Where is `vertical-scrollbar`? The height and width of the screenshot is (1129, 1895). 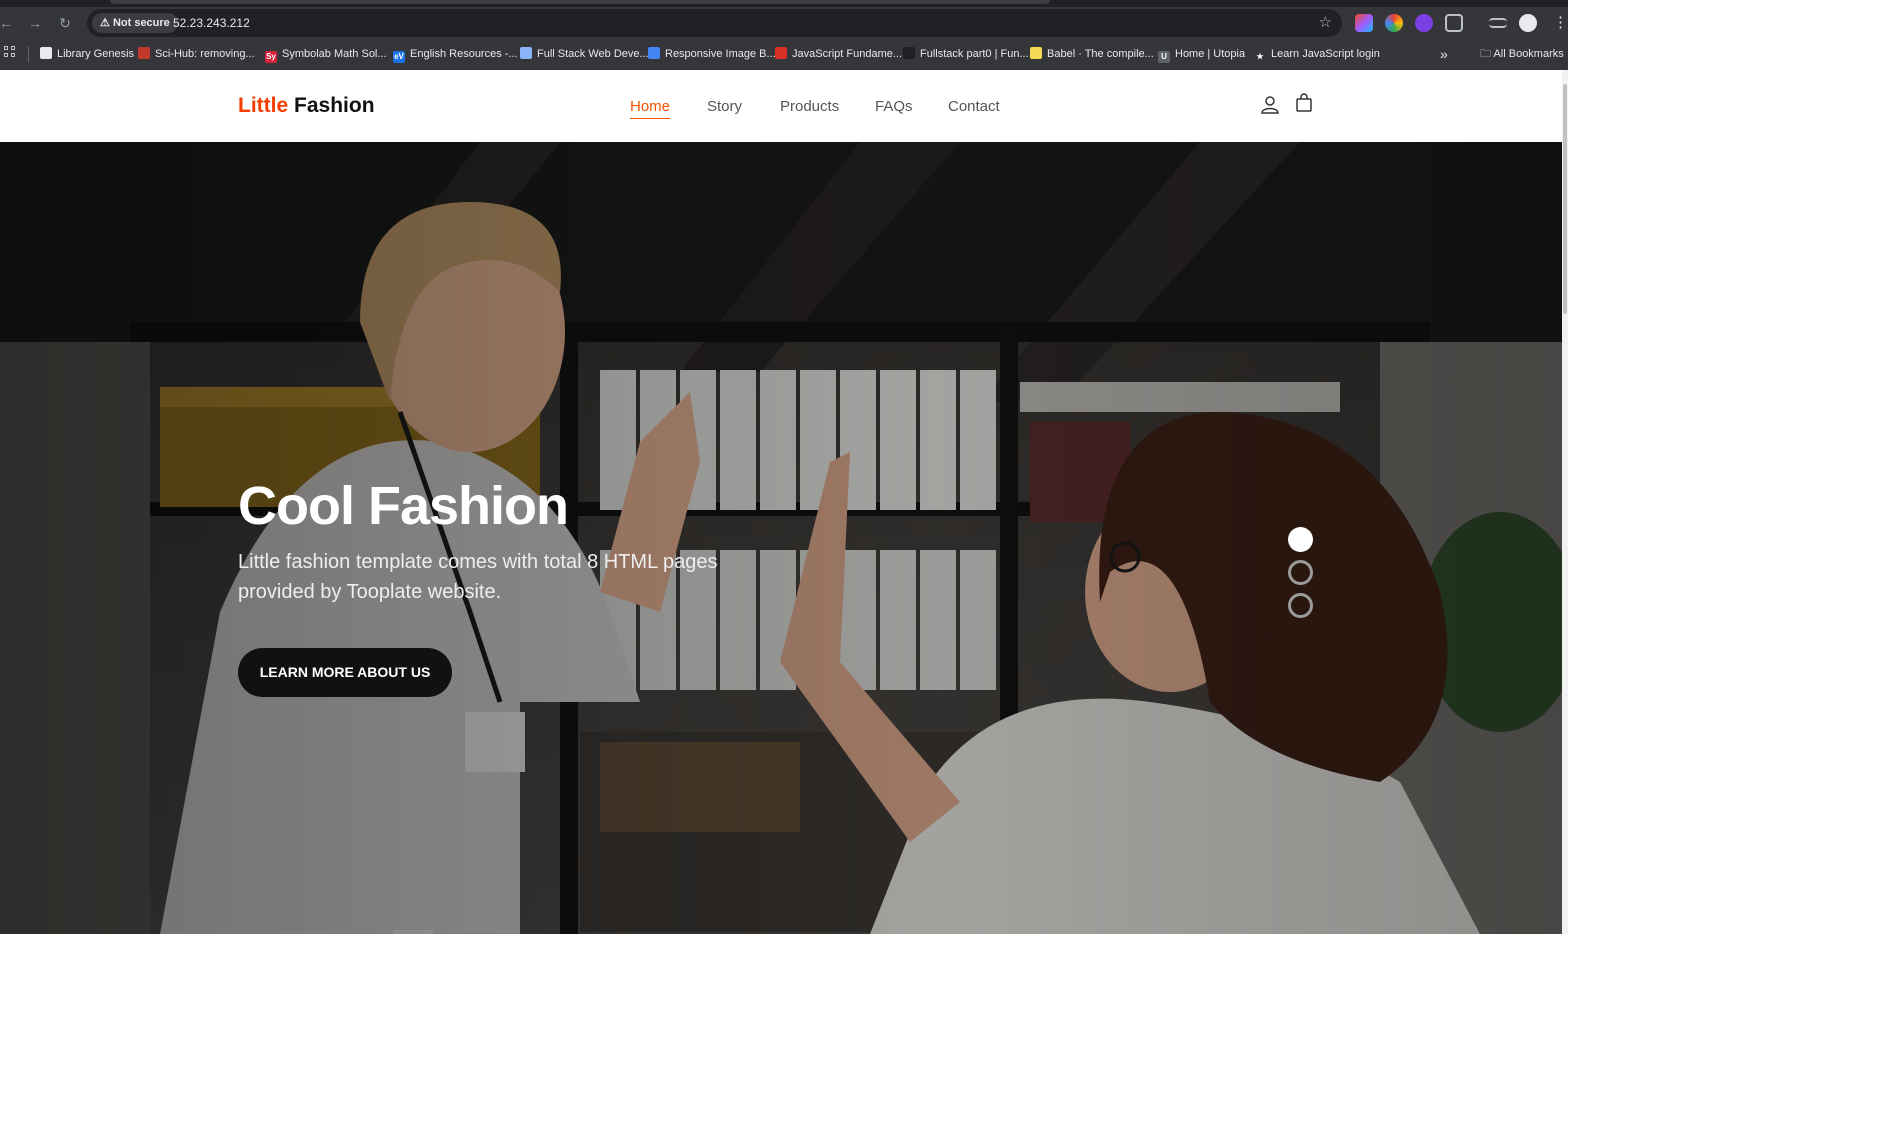 vertical-scrollbar is located at coordinates (1565, 502).